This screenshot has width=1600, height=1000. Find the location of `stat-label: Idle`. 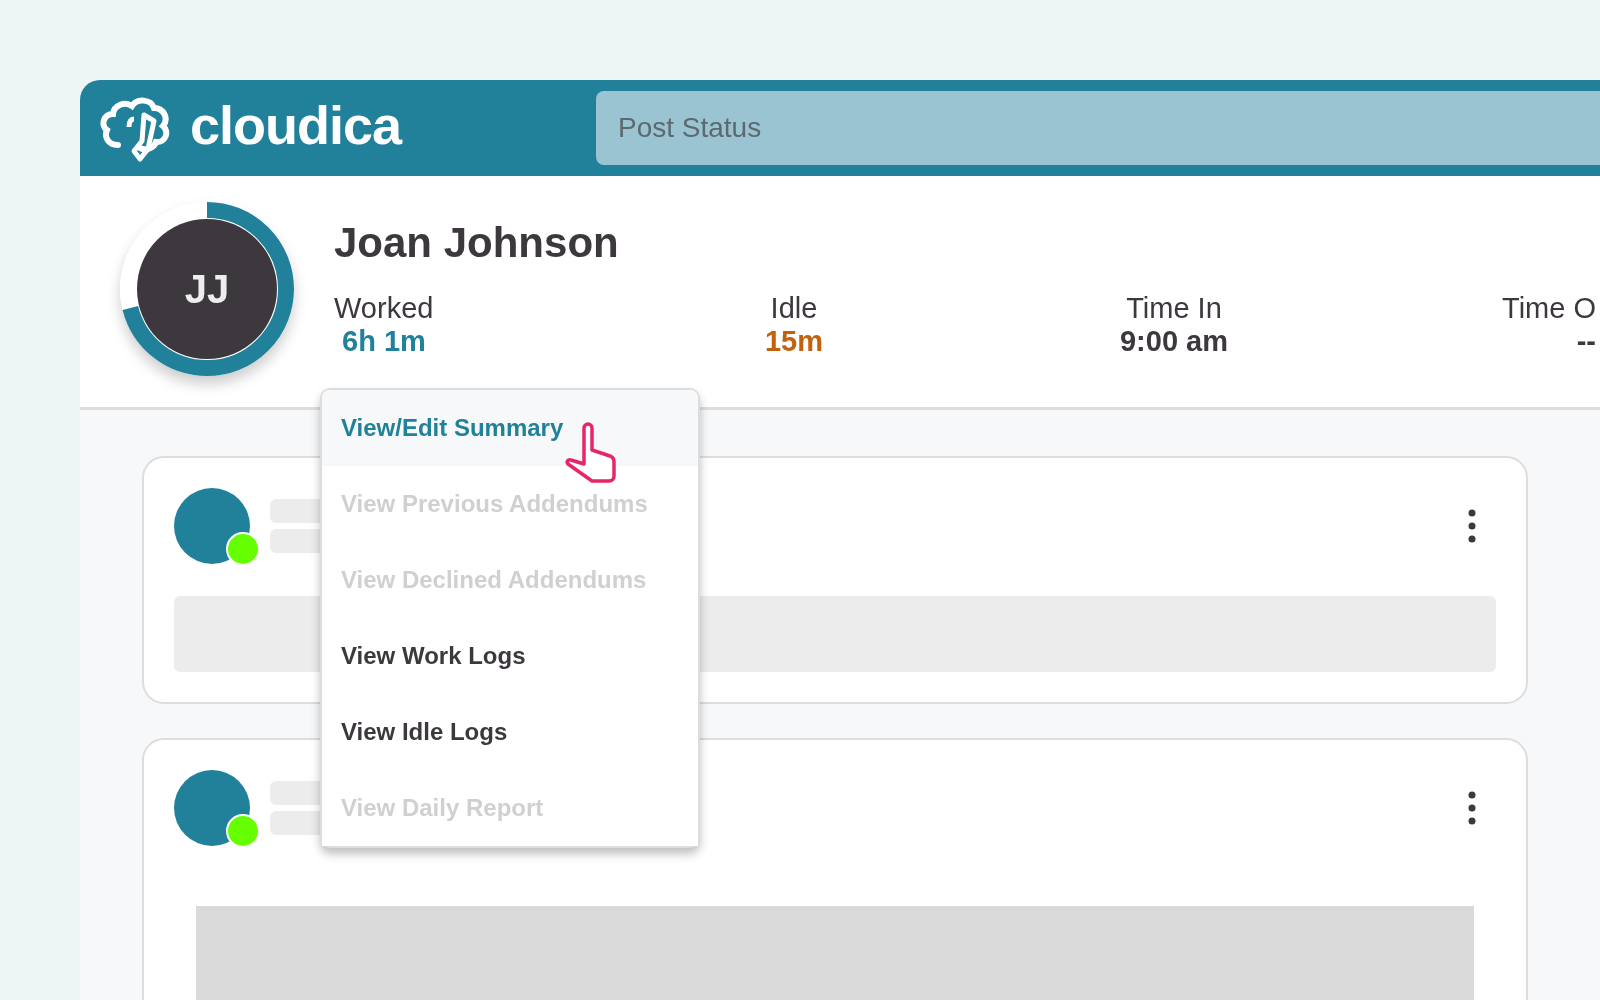

stat-label: Idle is located at coordinates (794, 309).